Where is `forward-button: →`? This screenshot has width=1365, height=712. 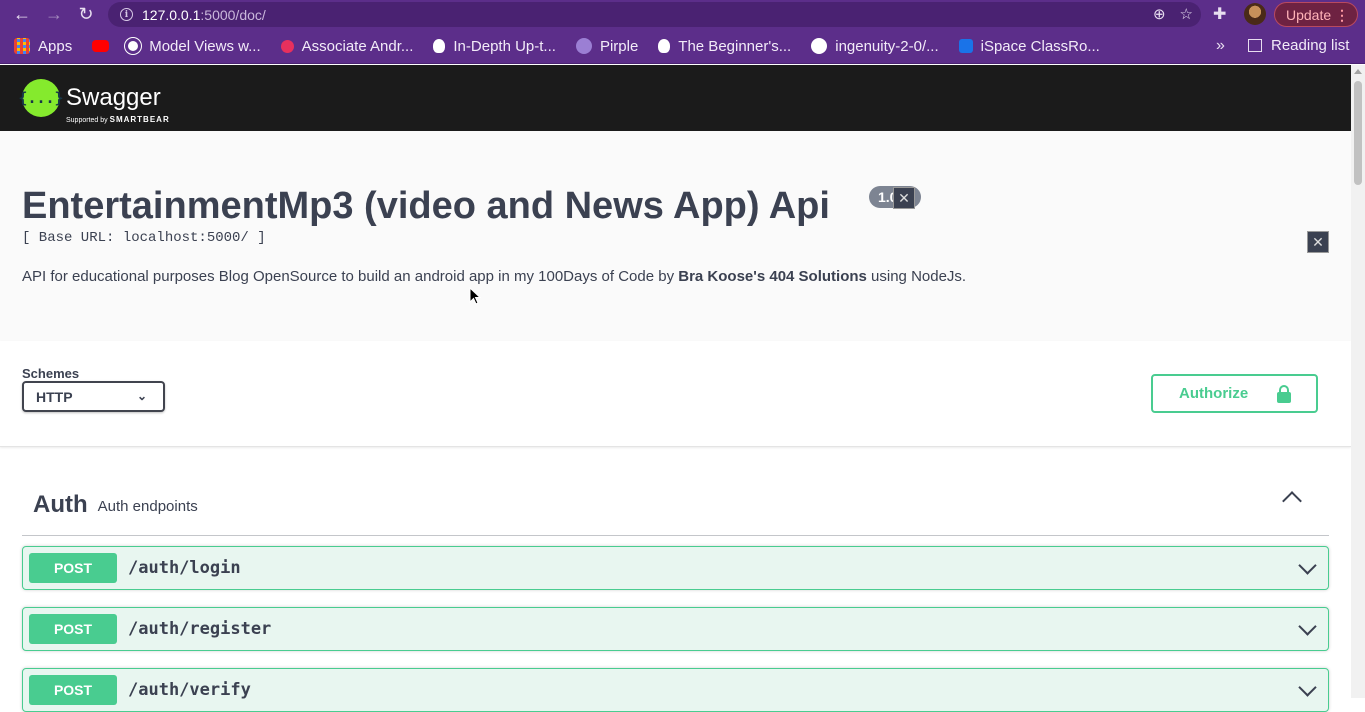 forward-button: → is located at coordinates (54, 14).